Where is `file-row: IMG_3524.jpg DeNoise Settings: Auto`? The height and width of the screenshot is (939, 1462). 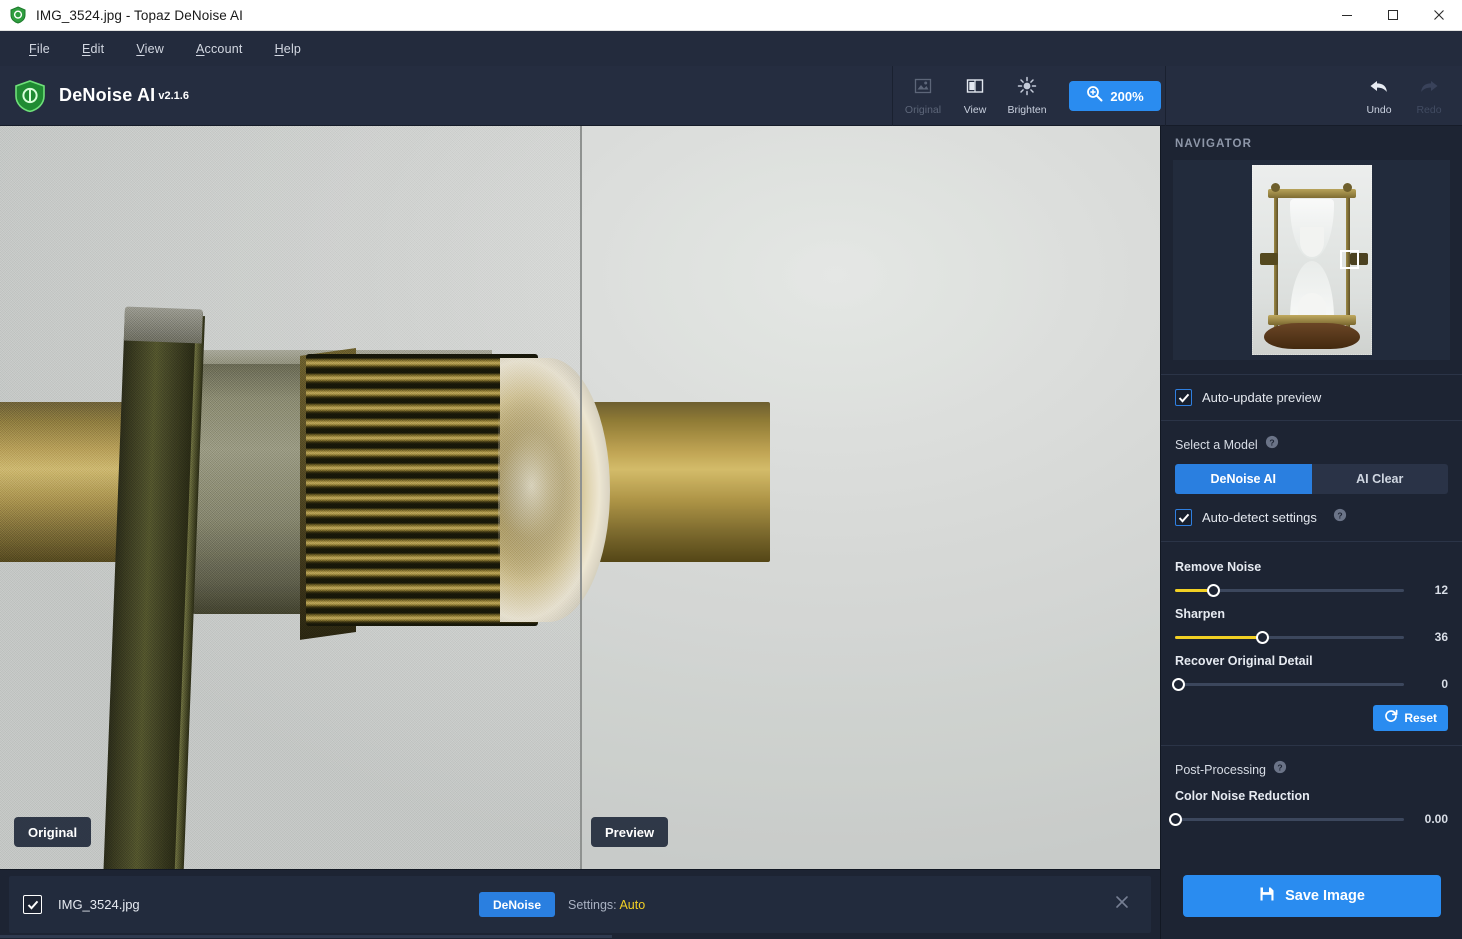
file-row: IMG_3524.jpg DeNoise Settings: Auto is located at coordinates (580, 904).